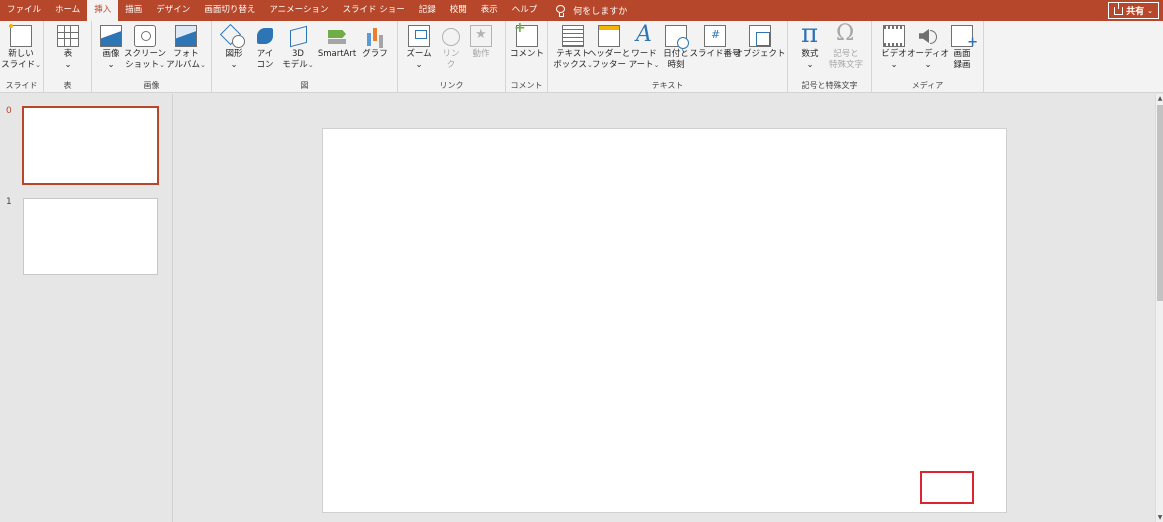  Describe the element at coordinates (427, 10) in the screenshot. I see `tab-record: 記録` at that location.